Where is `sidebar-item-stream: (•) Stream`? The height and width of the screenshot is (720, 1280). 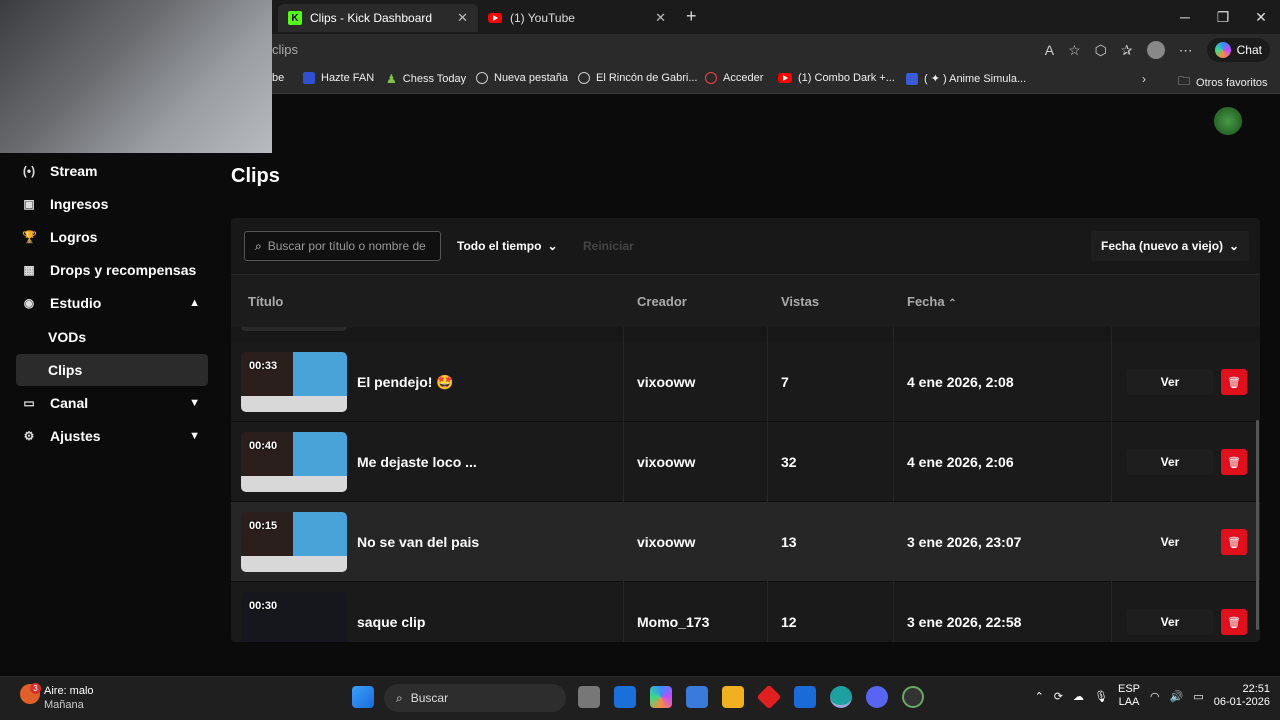 sidebar-item-stream: (•) Stream is located at coordinates (112, 171).